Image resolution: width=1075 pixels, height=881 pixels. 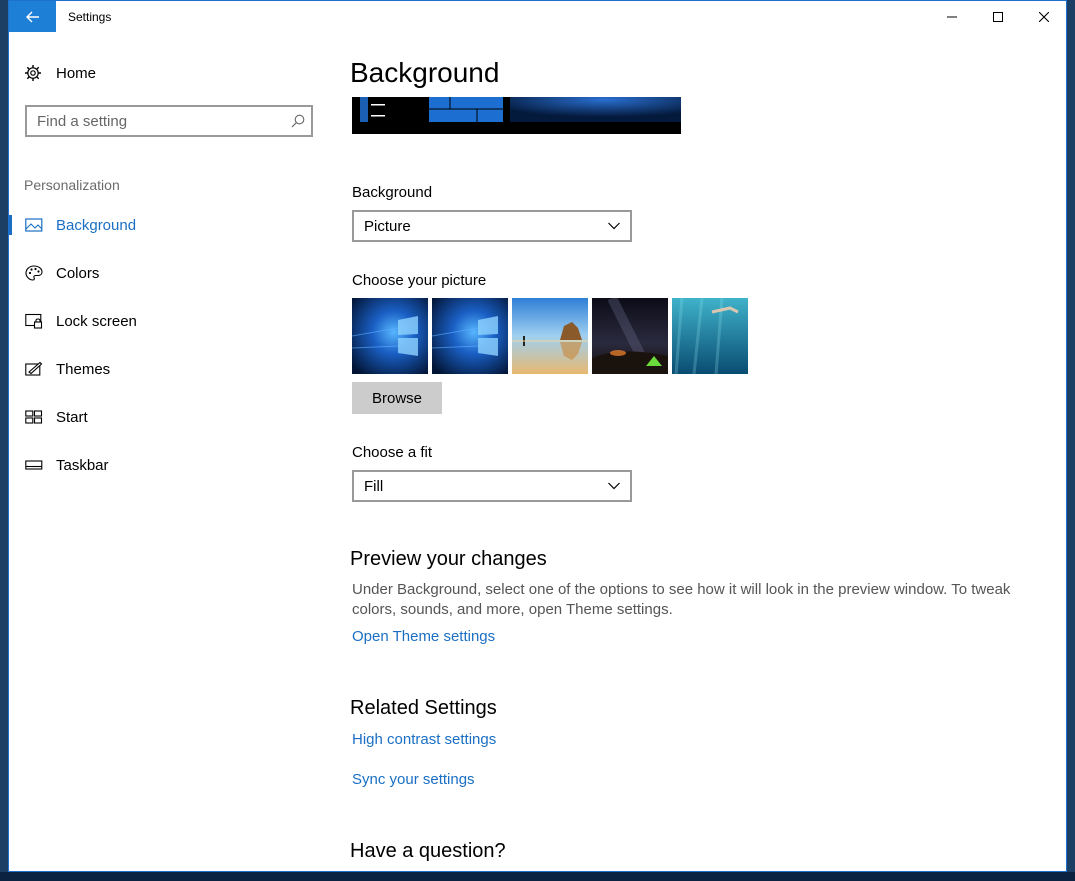 What do you see at coordinates (423, 636) in the screenshot?
I see `open-theme-settings-link: Open Theme settings` at bounding box center [423, 636].